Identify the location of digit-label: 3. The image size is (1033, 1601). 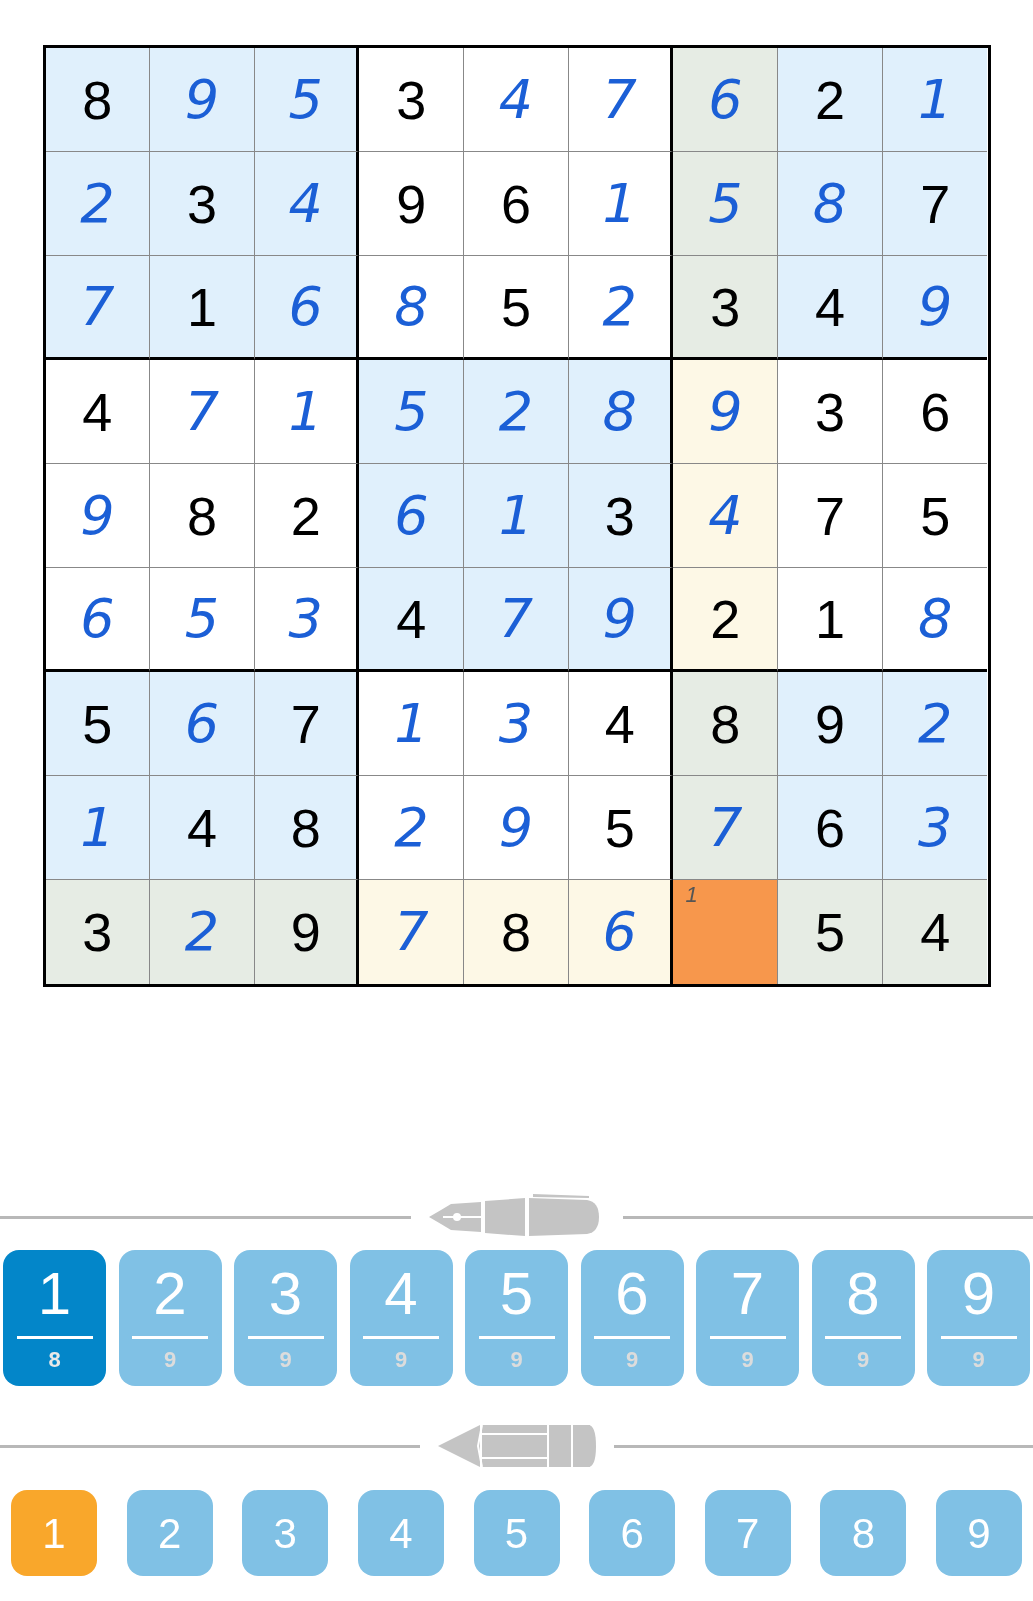
(285, 1294).